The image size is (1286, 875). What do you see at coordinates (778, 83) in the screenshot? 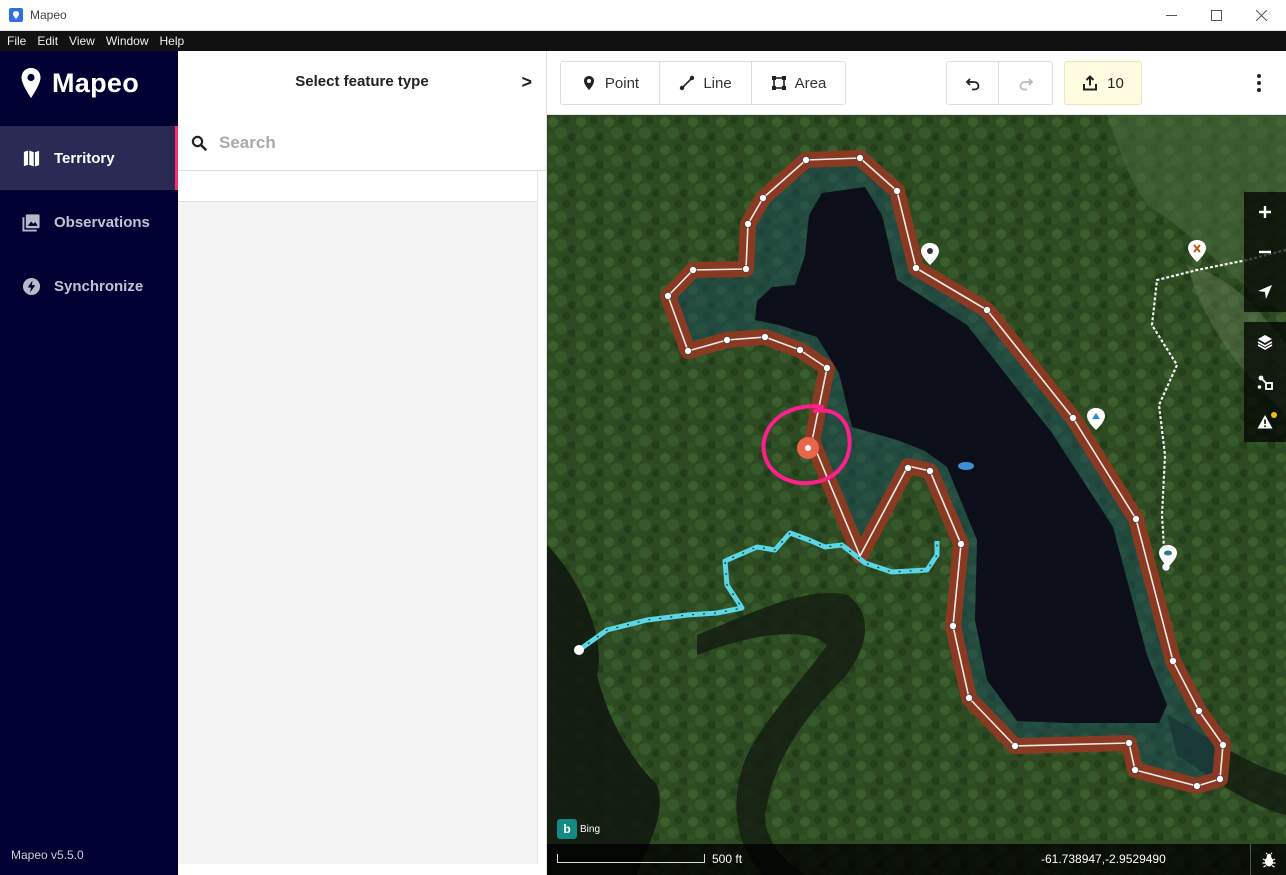
I see `area-icon` at bounding box center [778, 83].